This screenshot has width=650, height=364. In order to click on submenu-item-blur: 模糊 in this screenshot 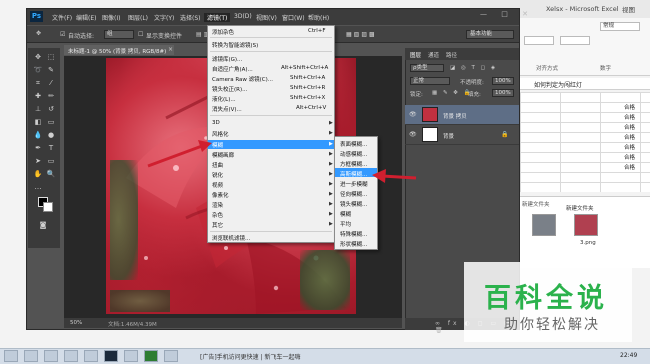, I will do `click(345, 214)`.